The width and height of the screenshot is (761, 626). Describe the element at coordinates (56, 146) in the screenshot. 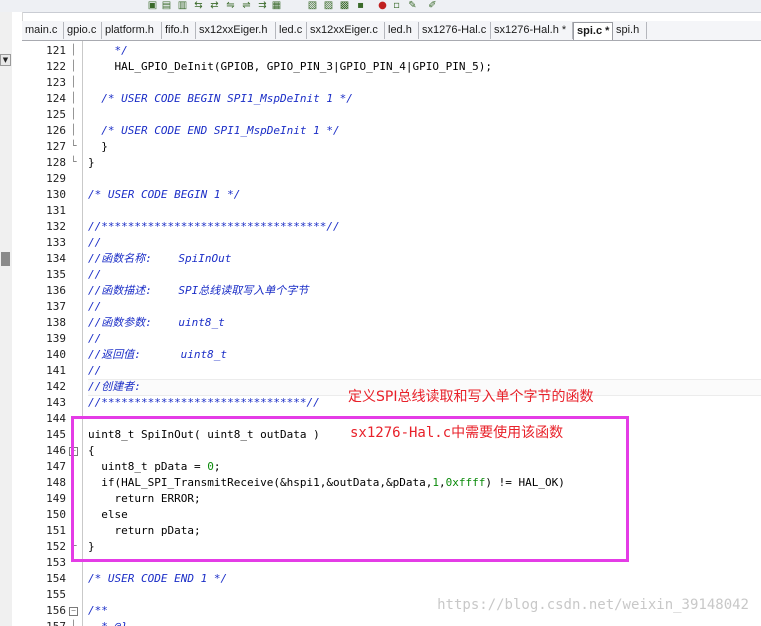

I see `line-number: 127` at that location.